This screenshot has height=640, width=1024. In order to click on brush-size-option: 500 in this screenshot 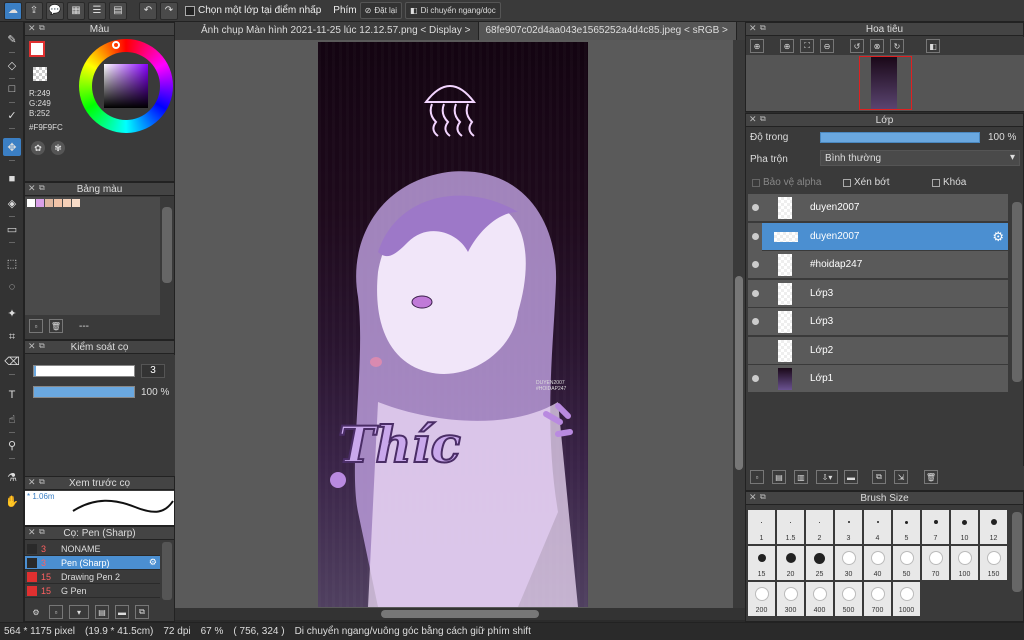, I will do `click(848, 599)`.